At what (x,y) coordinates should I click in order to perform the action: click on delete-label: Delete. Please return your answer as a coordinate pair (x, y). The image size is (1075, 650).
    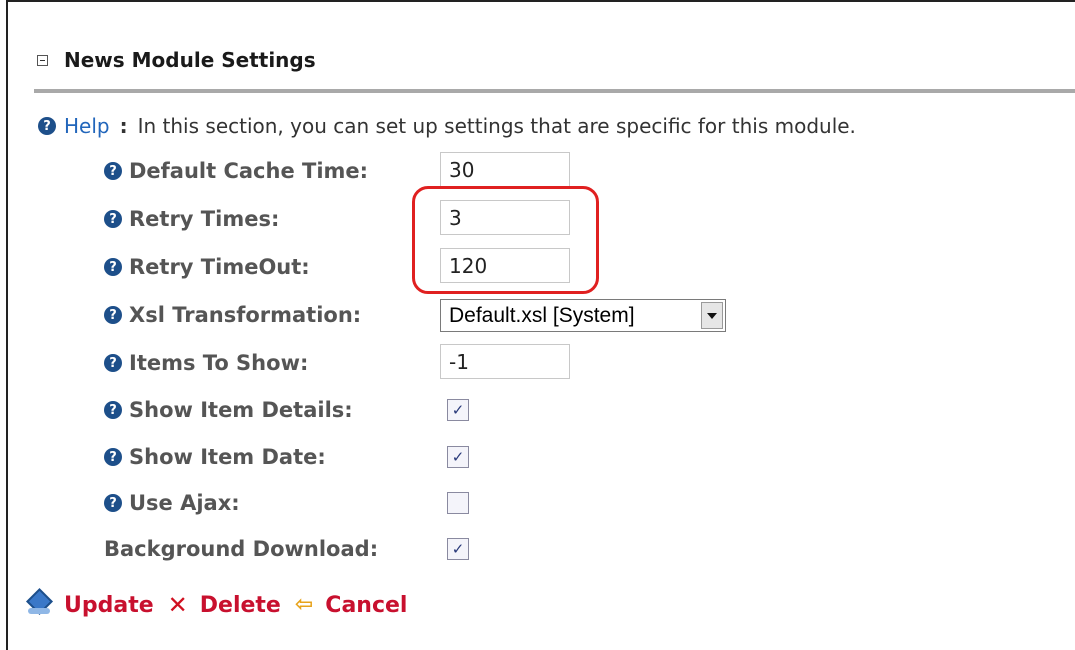
    Looking at the image, I should click on (240, 605).